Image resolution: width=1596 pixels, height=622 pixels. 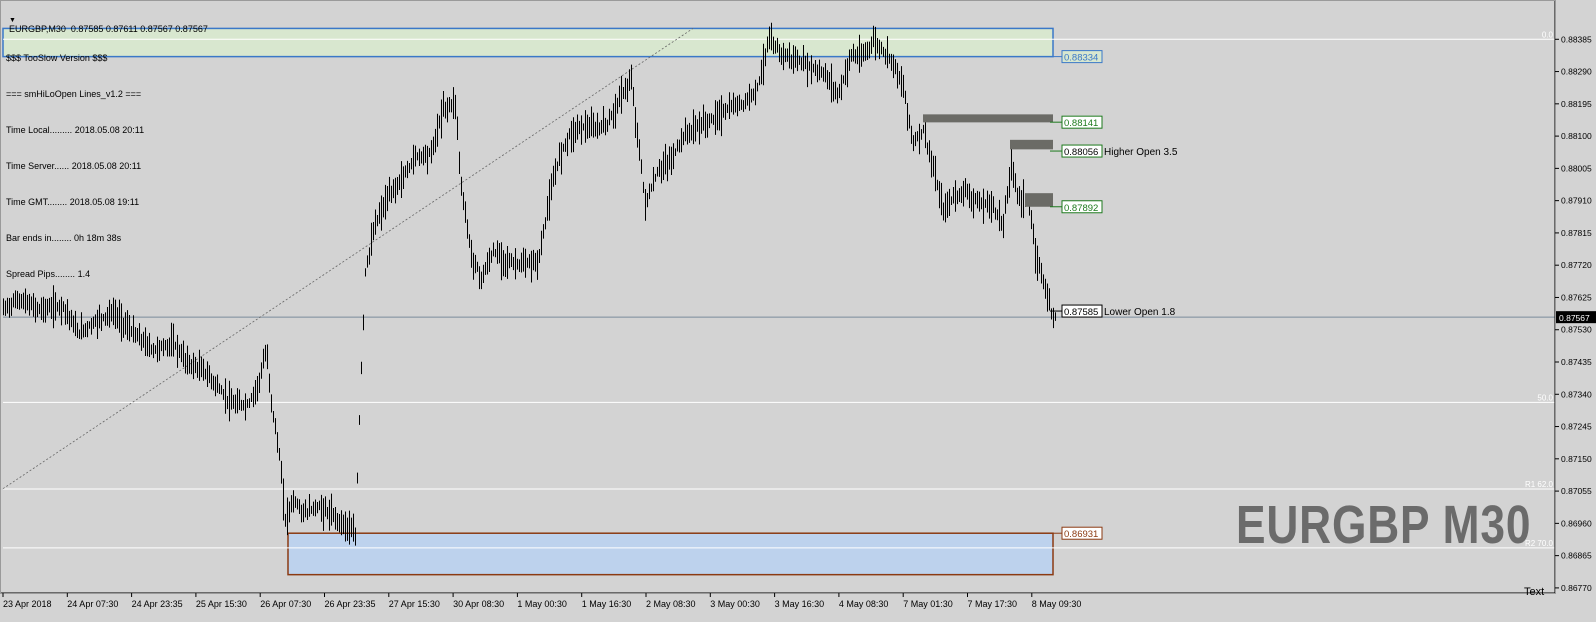 I want to click on y-tick-label: 0.87815, so click(x=1576, y=233).